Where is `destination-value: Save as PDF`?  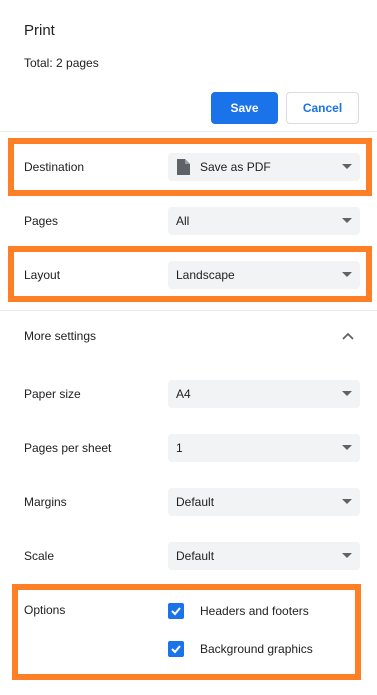
destination-value: Save as PDF is located at coordinates (235, 167).